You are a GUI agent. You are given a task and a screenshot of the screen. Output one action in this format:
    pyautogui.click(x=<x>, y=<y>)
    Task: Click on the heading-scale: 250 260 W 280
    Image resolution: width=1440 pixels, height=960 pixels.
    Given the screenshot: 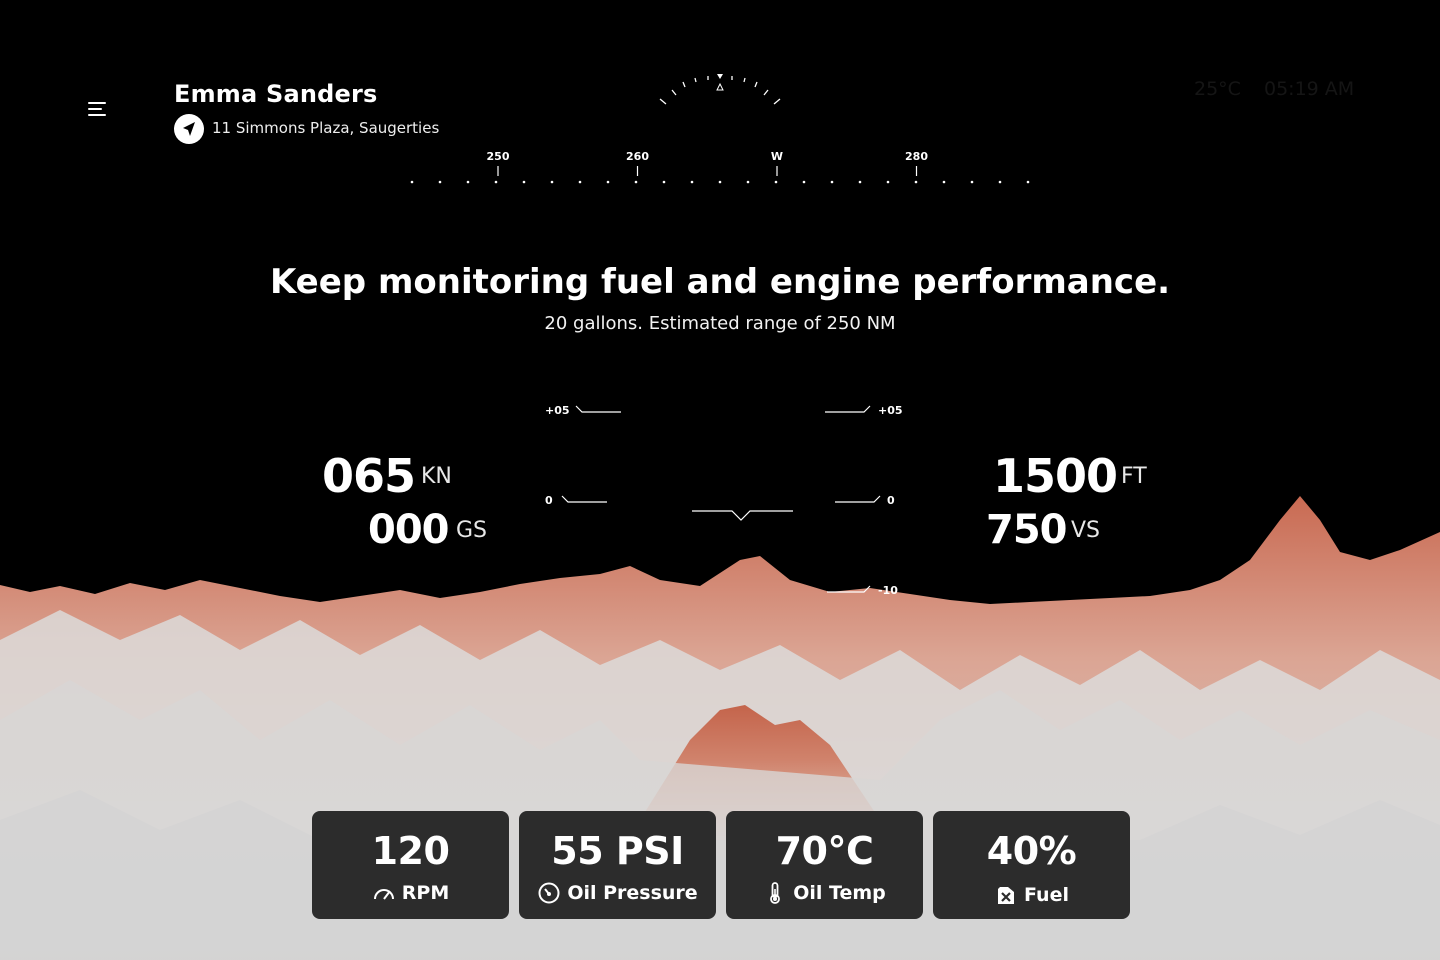 What is the action you would take?
    pyautogui.click(x=720, y=170)
    